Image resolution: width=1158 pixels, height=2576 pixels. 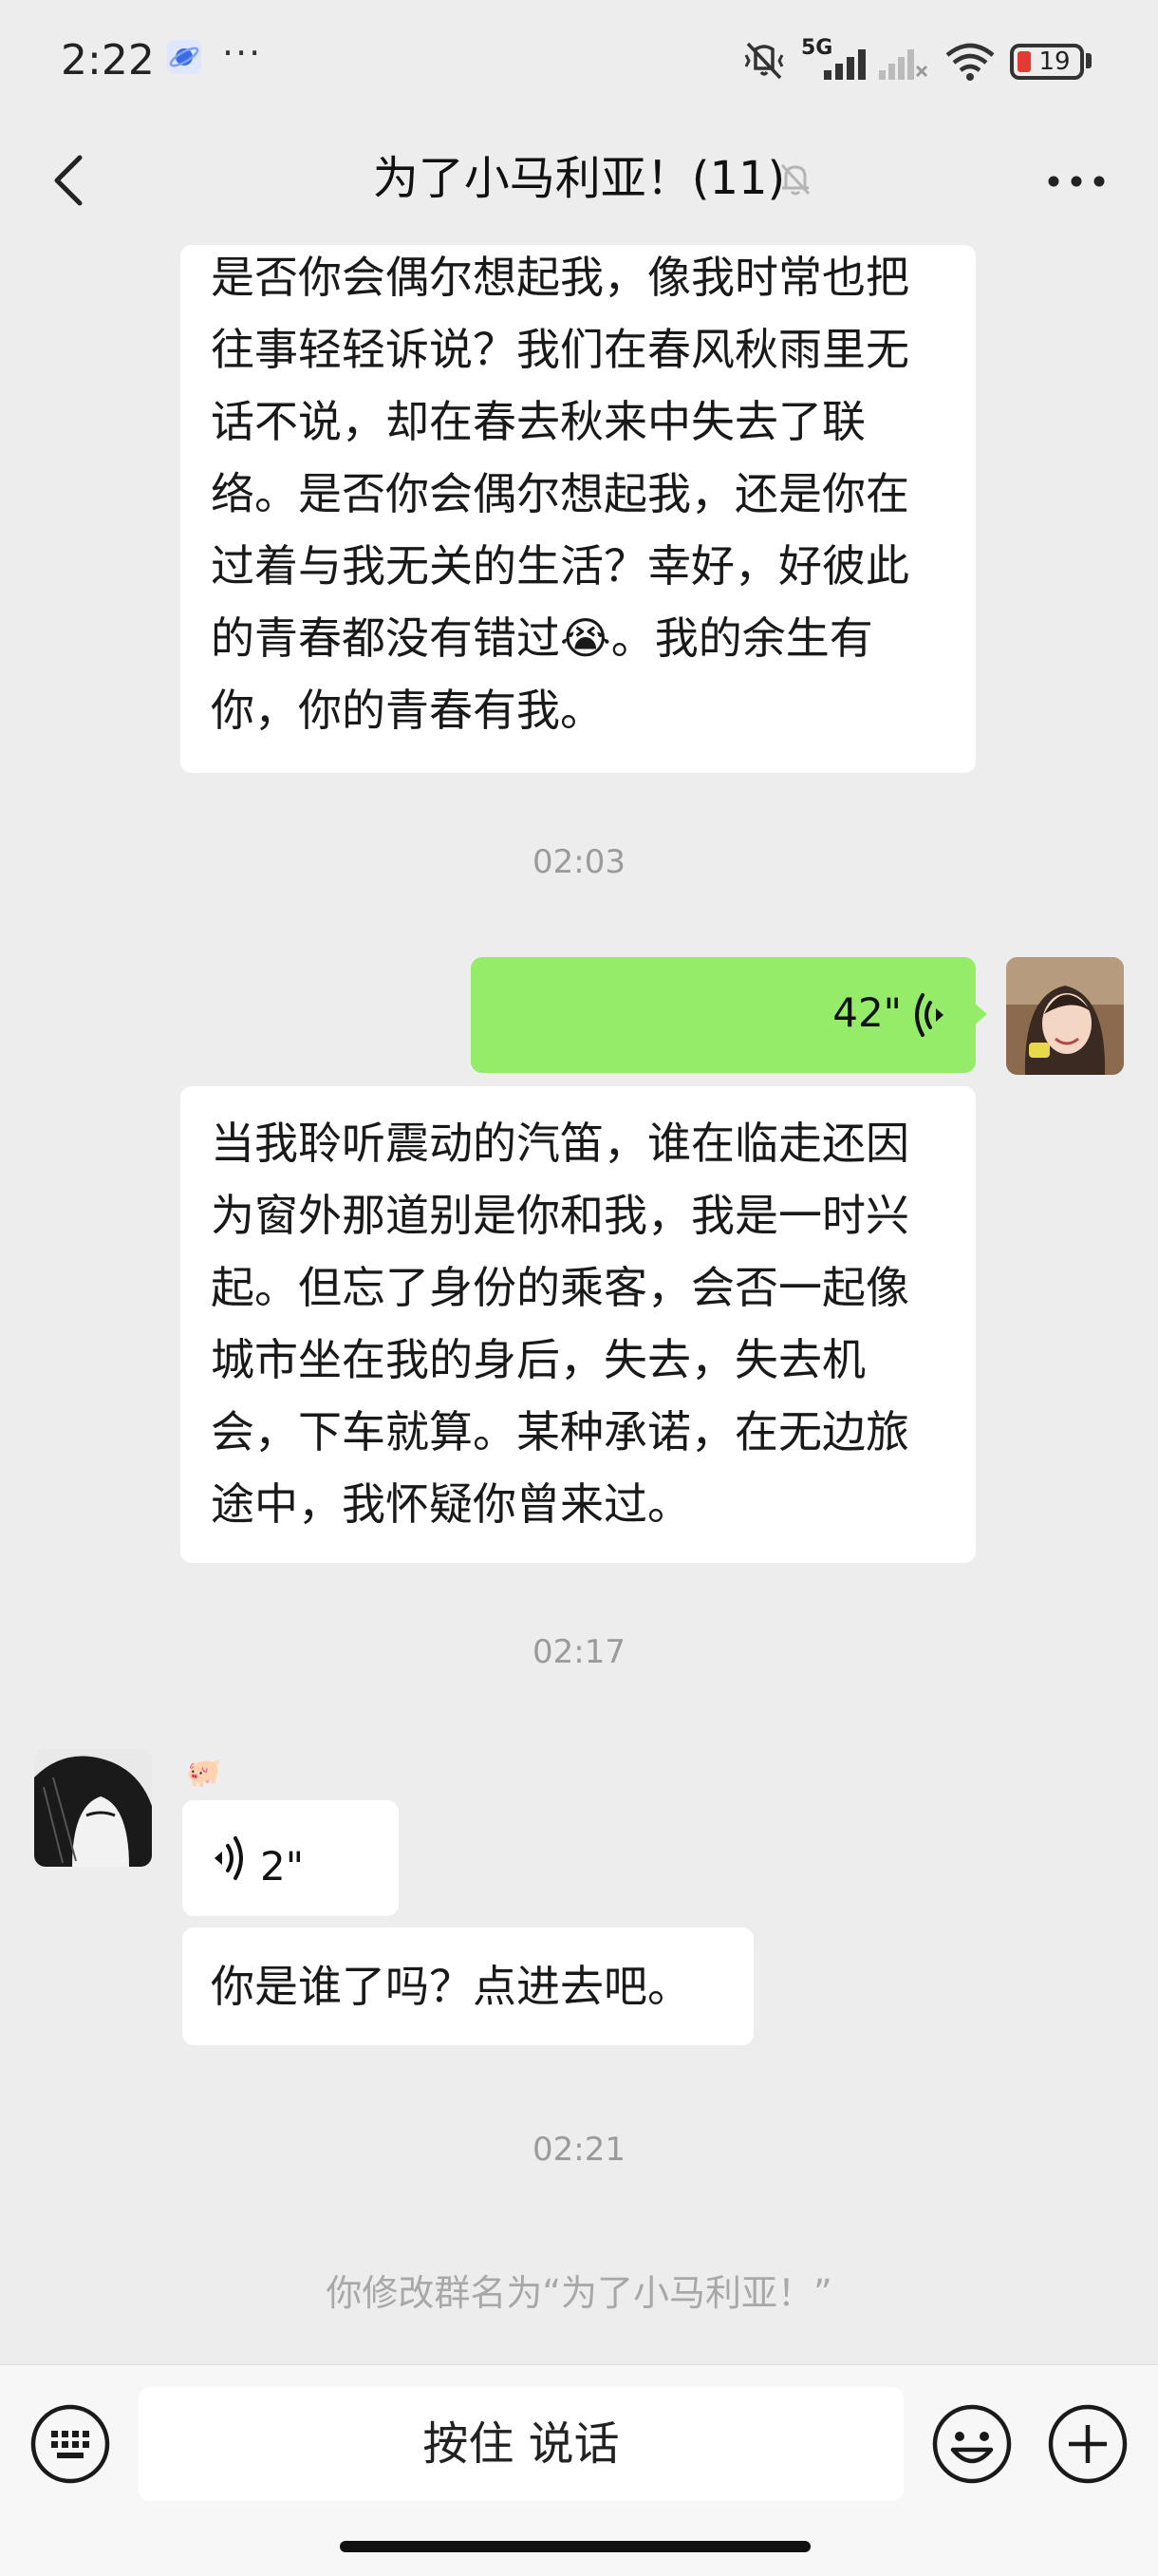 I want to click on battery-tip, so click(x=1089, y=60).